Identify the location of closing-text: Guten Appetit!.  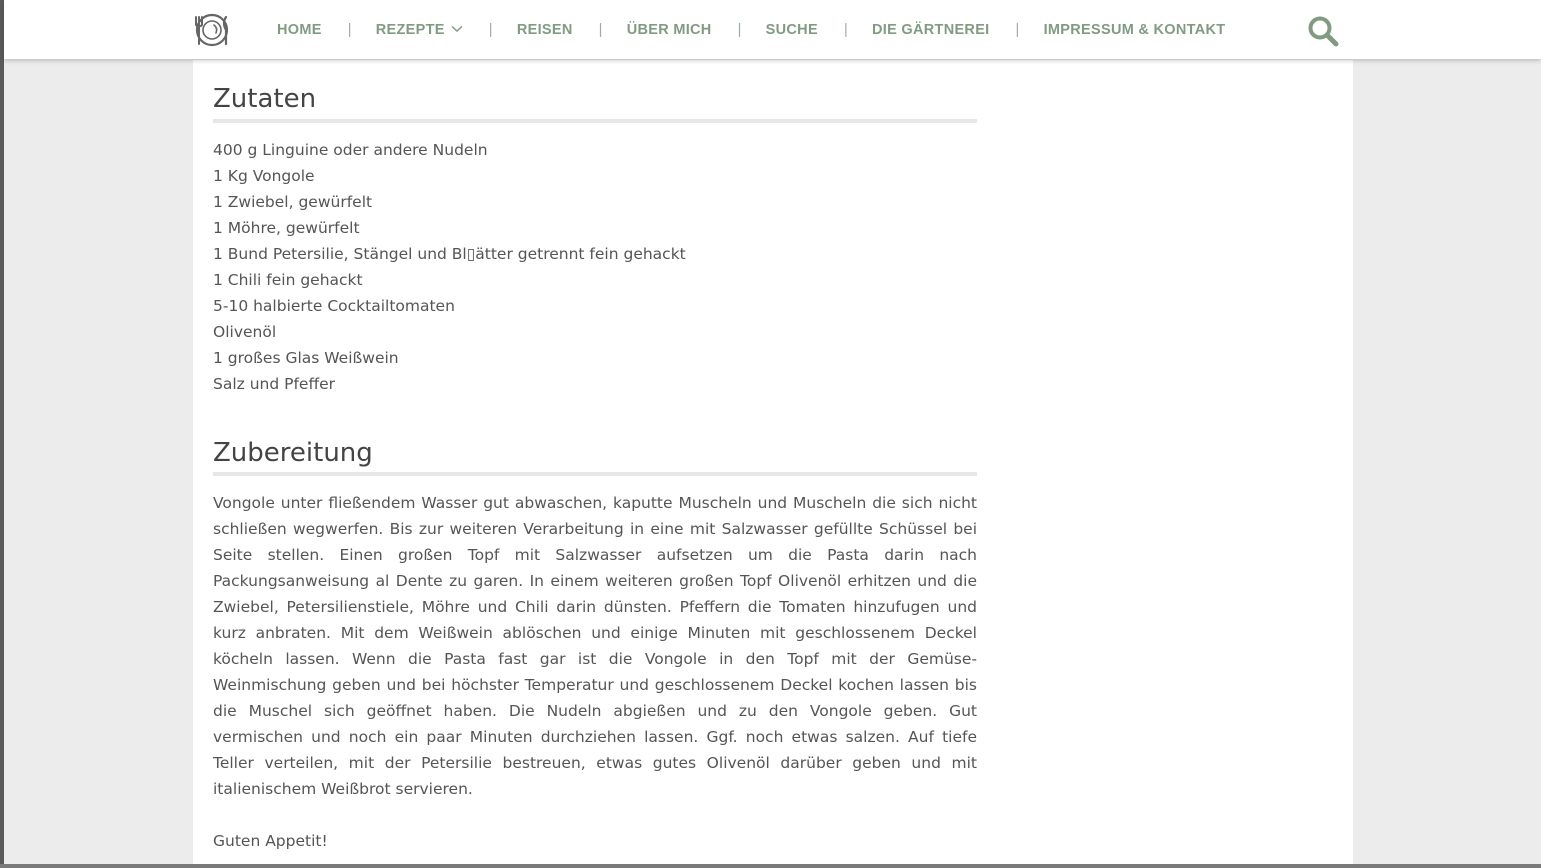
(270, 841).